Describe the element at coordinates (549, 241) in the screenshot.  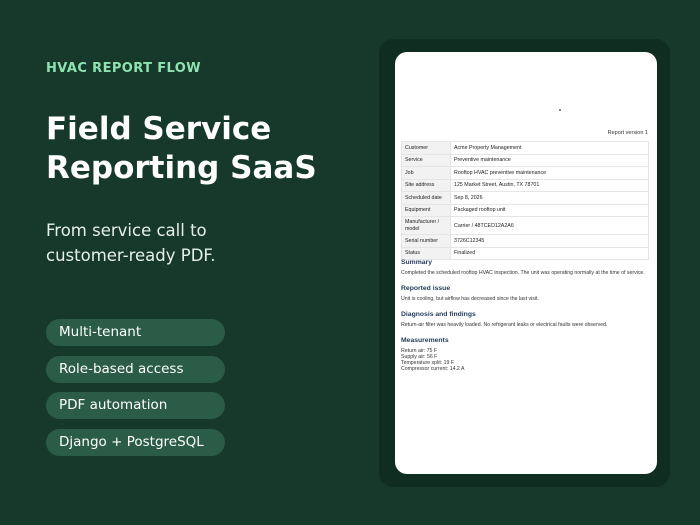
I see `row-value: 3726C12345` at that location.